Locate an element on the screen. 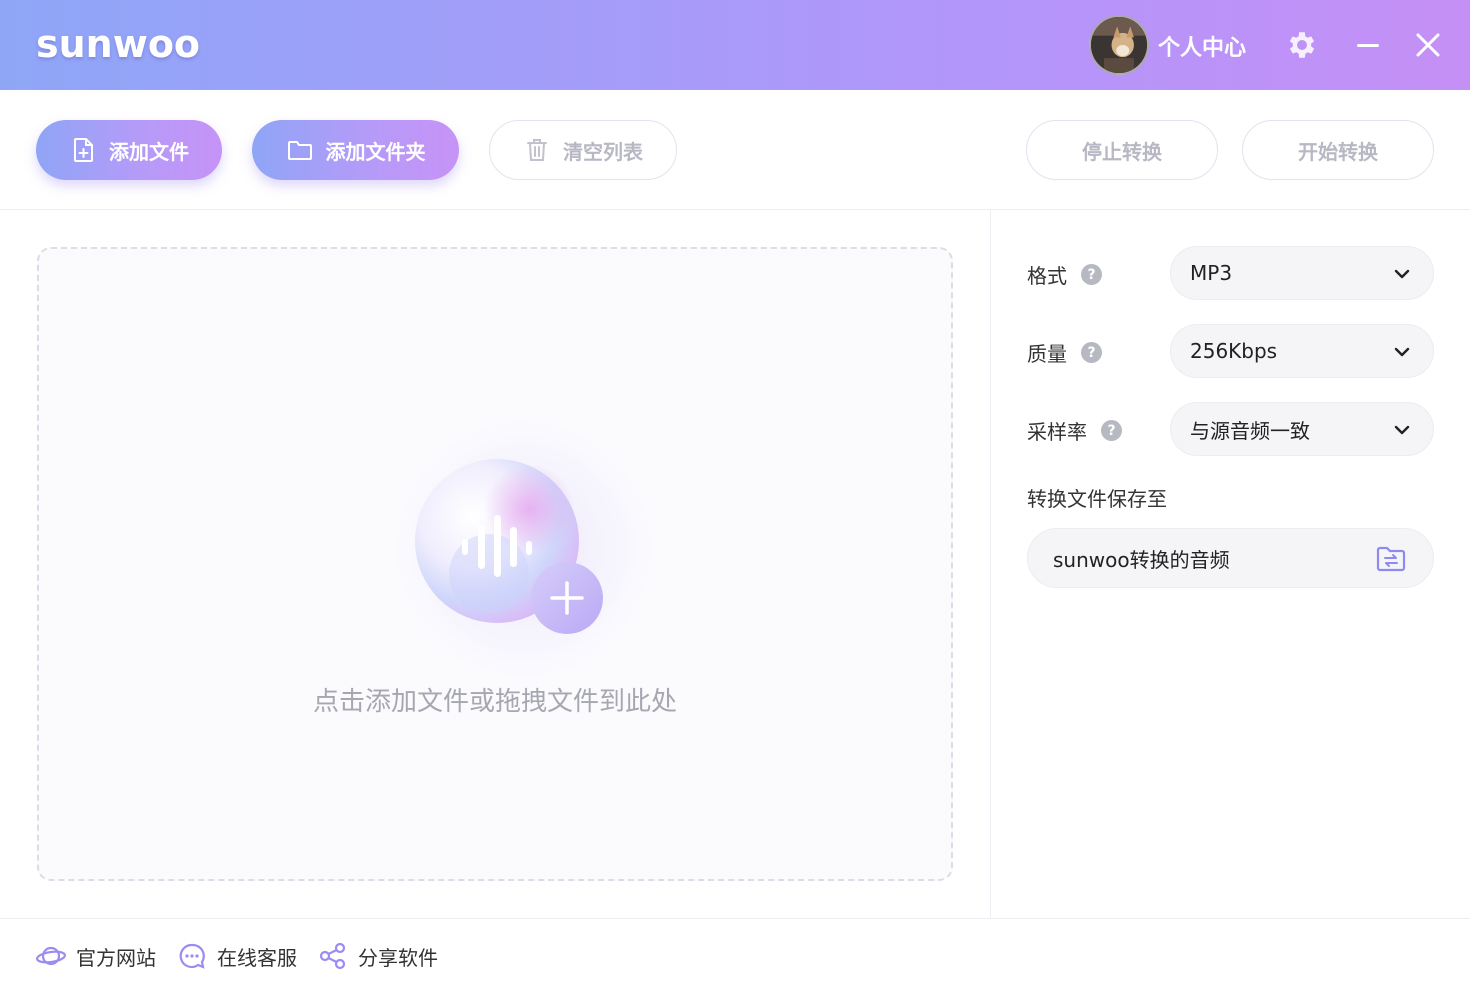 Image resolution: width=1470 pixels, height=990 pixels. app-logo: sunwoo is located at coordinates (118, 44).